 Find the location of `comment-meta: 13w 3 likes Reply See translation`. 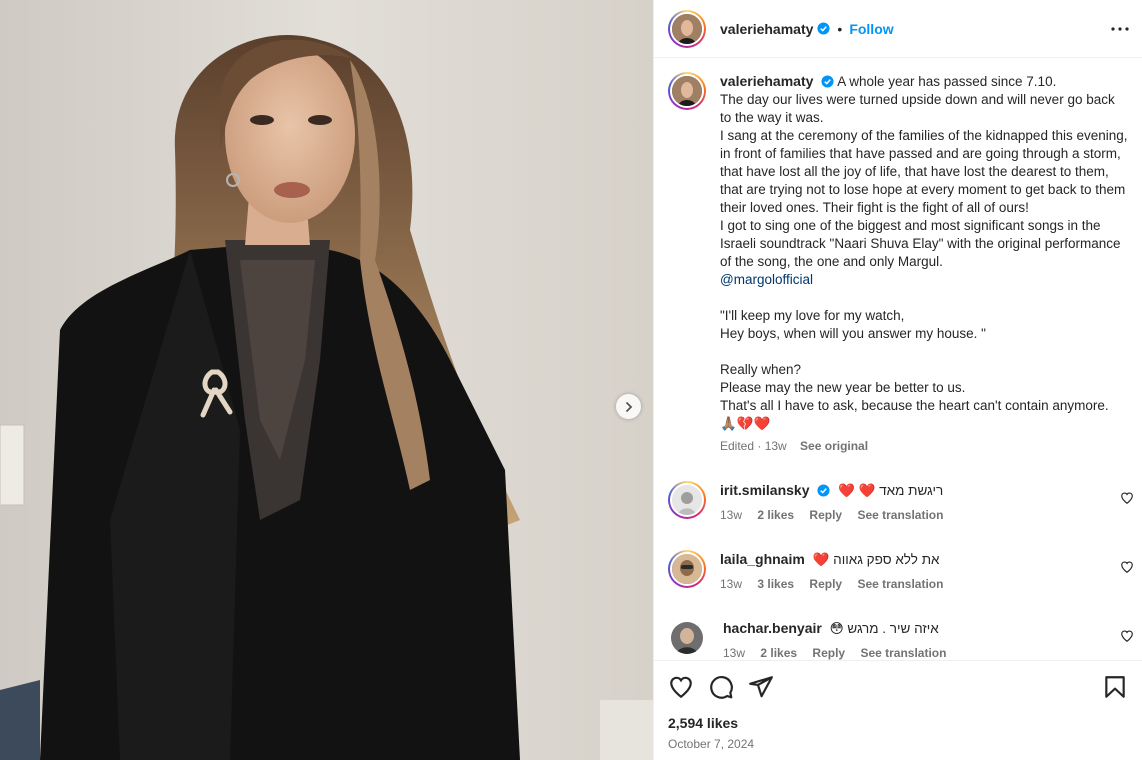

comment-meta: 13w 3 likes Reply See translation is located at coordinates (837, 584).